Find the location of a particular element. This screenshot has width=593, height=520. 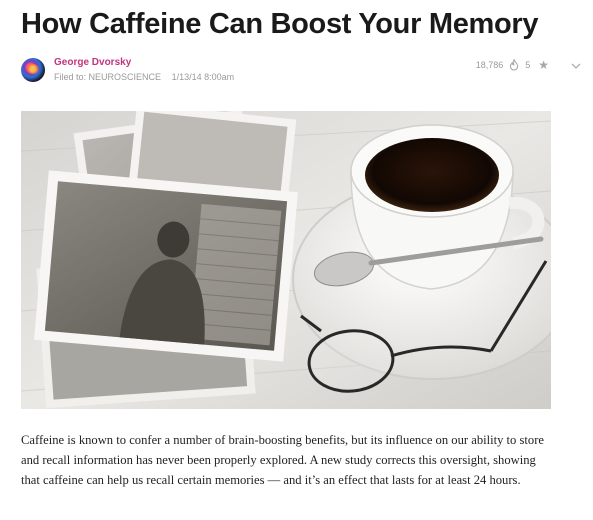

flame-icon is located at coordinates (514, 65).